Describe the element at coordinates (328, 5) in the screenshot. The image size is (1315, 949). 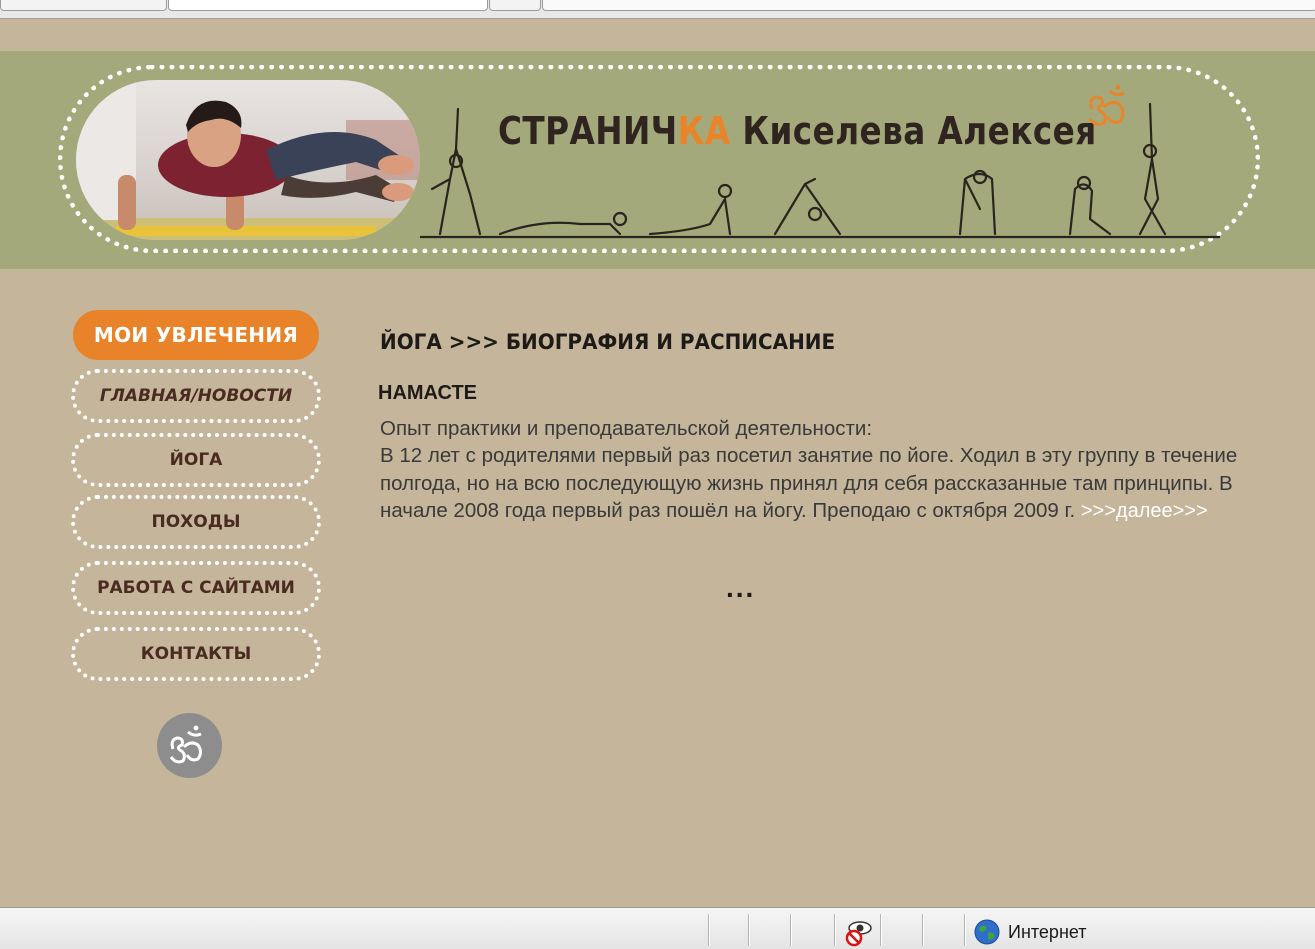
I see `browser-tab-active` at that location.